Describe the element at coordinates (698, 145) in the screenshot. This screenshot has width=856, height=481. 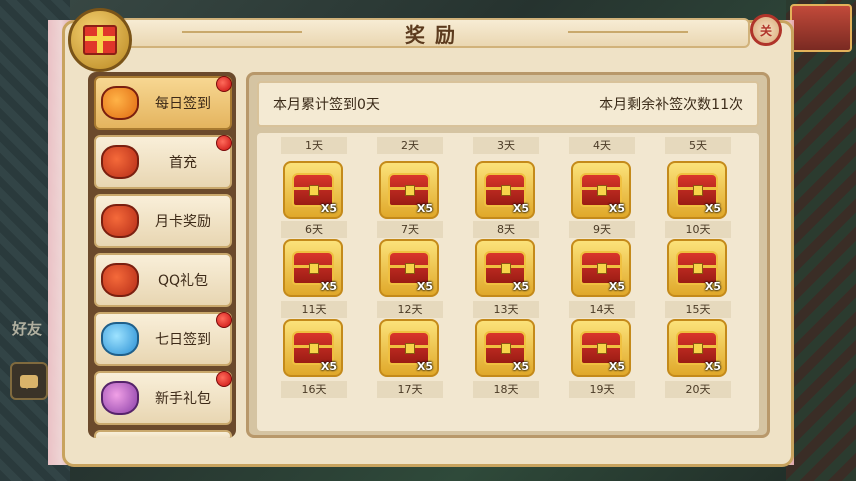
I see `day-label: 5天` at that location.